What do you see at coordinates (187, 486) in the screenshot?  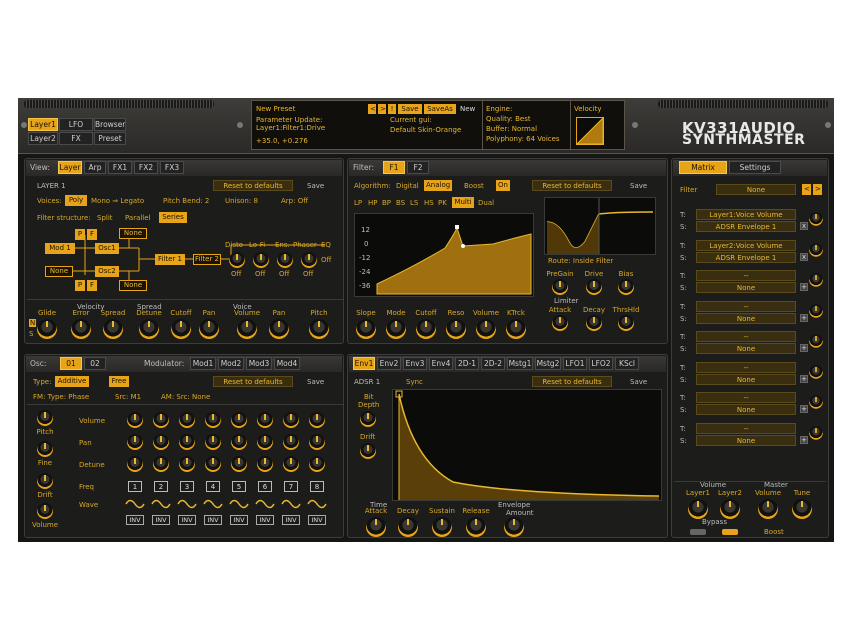 I see `partial-freq: 3` at bounding box center [187, 486].